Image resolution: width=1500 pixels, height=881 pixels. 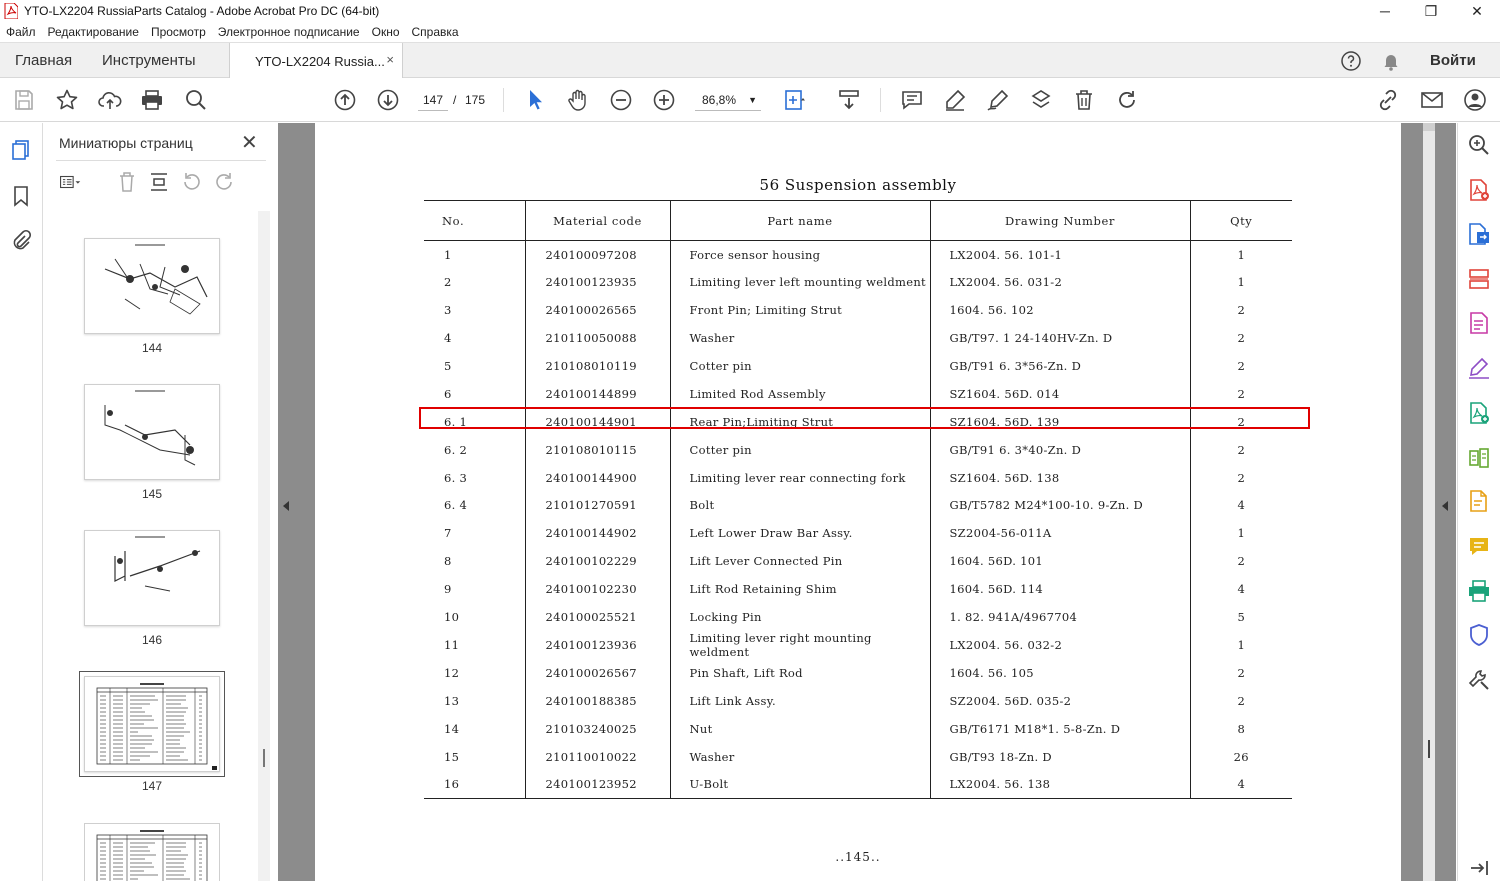 I want to click on tab-tools: Инструменты, so click(x=149, y=60).